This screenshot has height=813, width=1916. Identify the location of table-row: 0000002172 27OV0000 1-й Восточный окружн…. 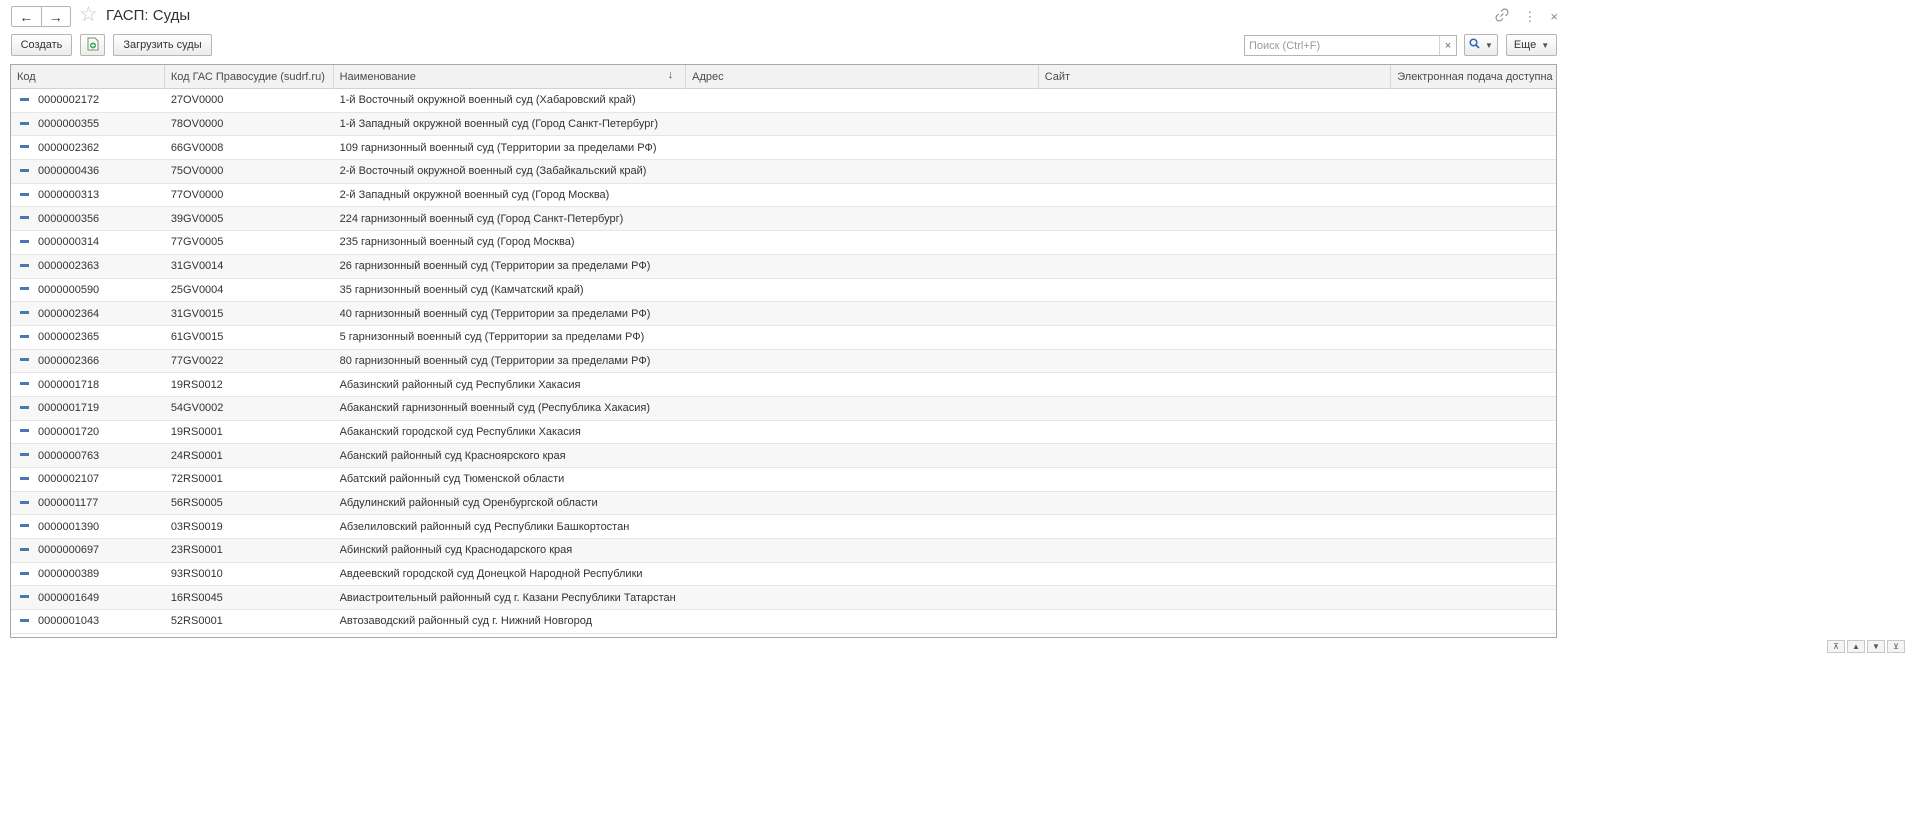
(783, 101).